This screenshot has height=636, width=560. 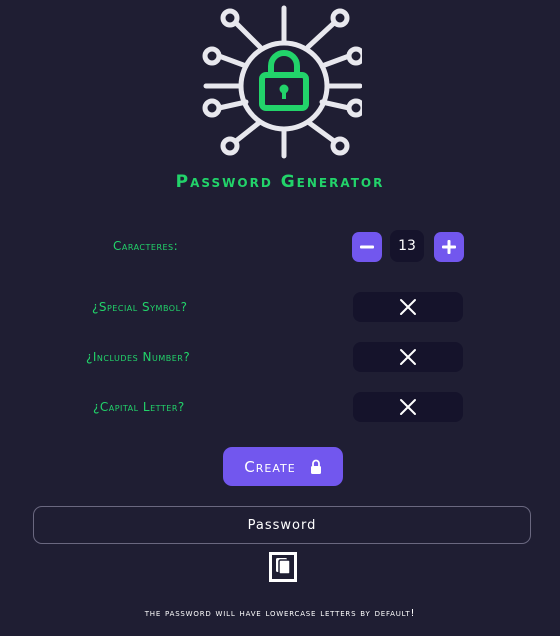 I want to click on special-symbol-toggle, so click(x=408, y=307).